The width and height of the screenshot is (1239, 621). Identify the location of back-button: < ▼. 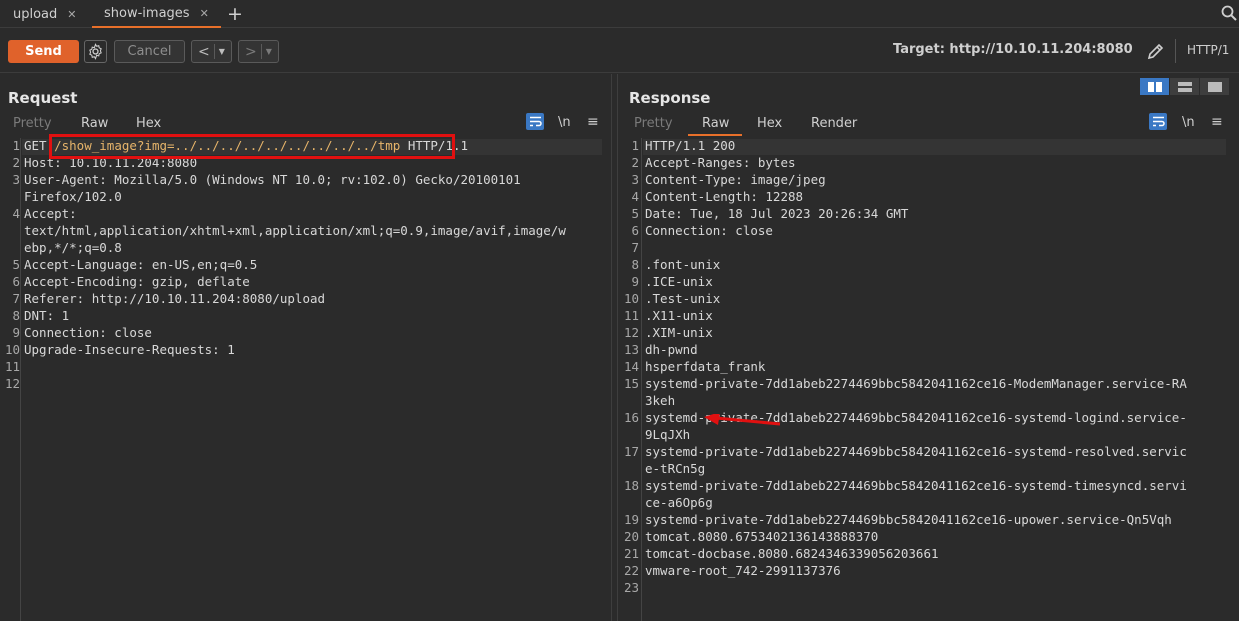
(211, 51).